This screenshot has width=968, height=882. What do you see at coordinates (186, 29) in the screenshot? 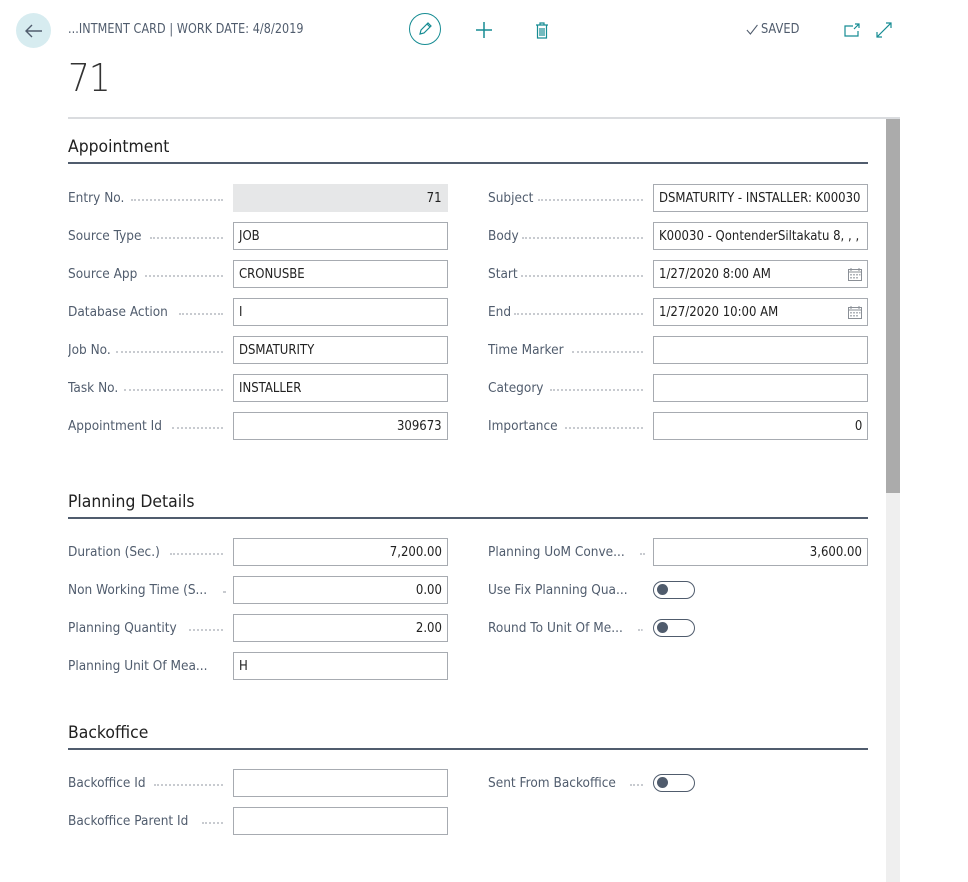
I see `breadcrumb: ...INTMENT CARD | WORK DATE: 4/8/2019` at bounding box center [186, 29].